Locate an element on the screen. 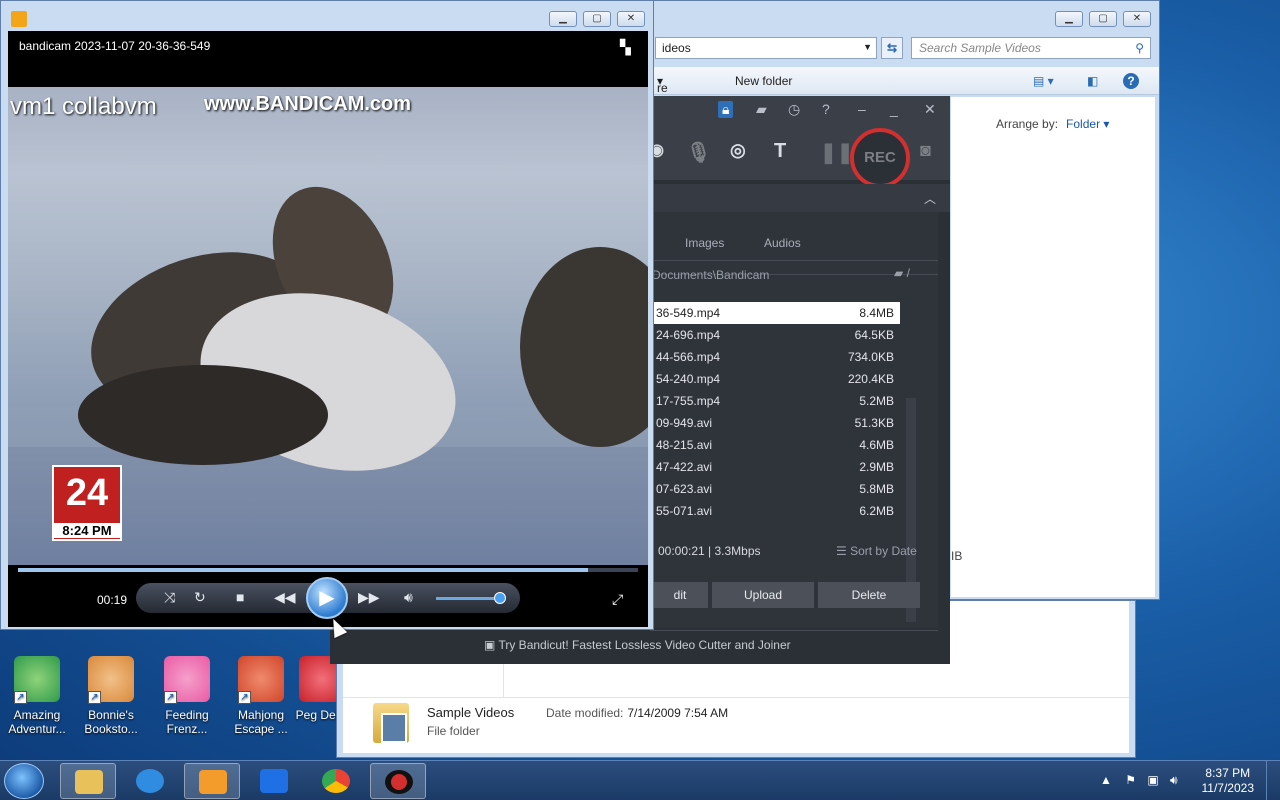  chrome-task is located at coordinates (336, 781).